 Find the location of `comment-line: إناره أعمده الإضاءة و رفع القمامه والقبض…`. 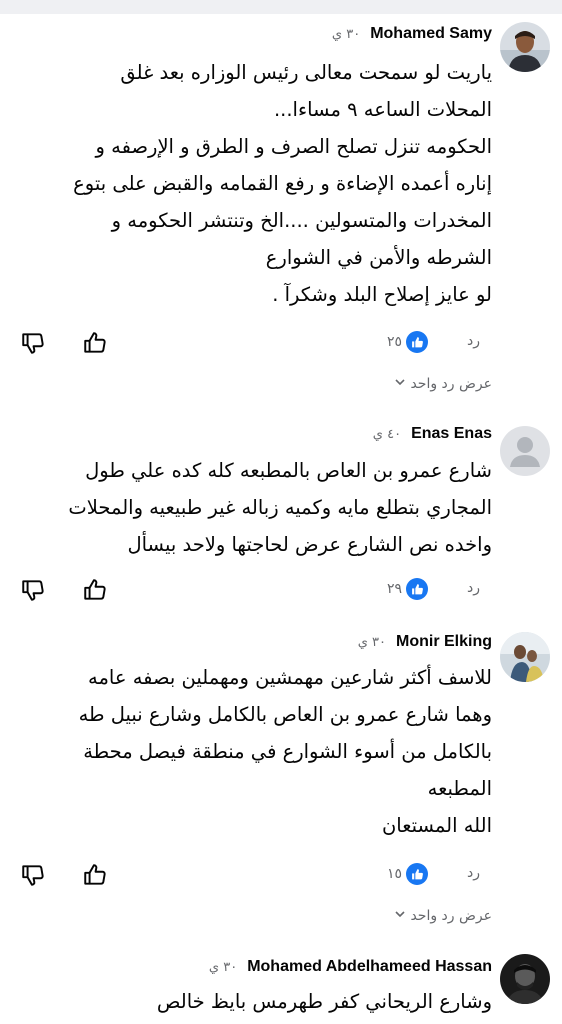

comment-line: إناره أعمده الإضاءة و رفع القمامه والقبض… is located at coordinates (282, 183).